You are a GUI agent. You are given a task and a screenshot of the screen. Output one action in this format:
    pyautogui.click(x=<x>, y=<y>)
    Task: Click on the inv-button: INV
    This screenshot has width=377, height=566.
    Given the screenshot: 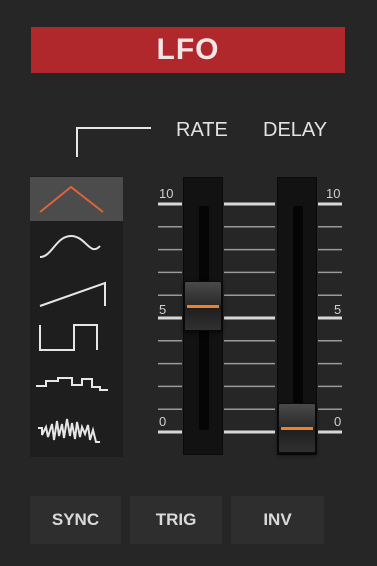 What is the action you would take?
    pyautogui.click(x=277, y=520)
    